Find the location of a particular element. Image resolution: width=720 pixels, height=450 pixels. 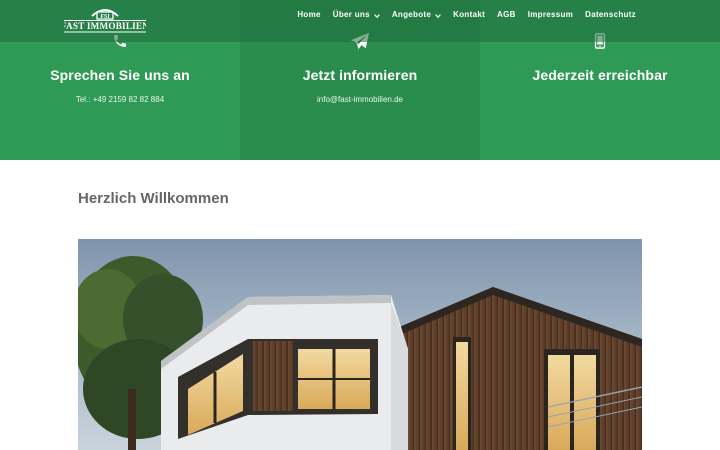

contact-title: Jederzeit erreichbar is located at coordinates (600, 75).